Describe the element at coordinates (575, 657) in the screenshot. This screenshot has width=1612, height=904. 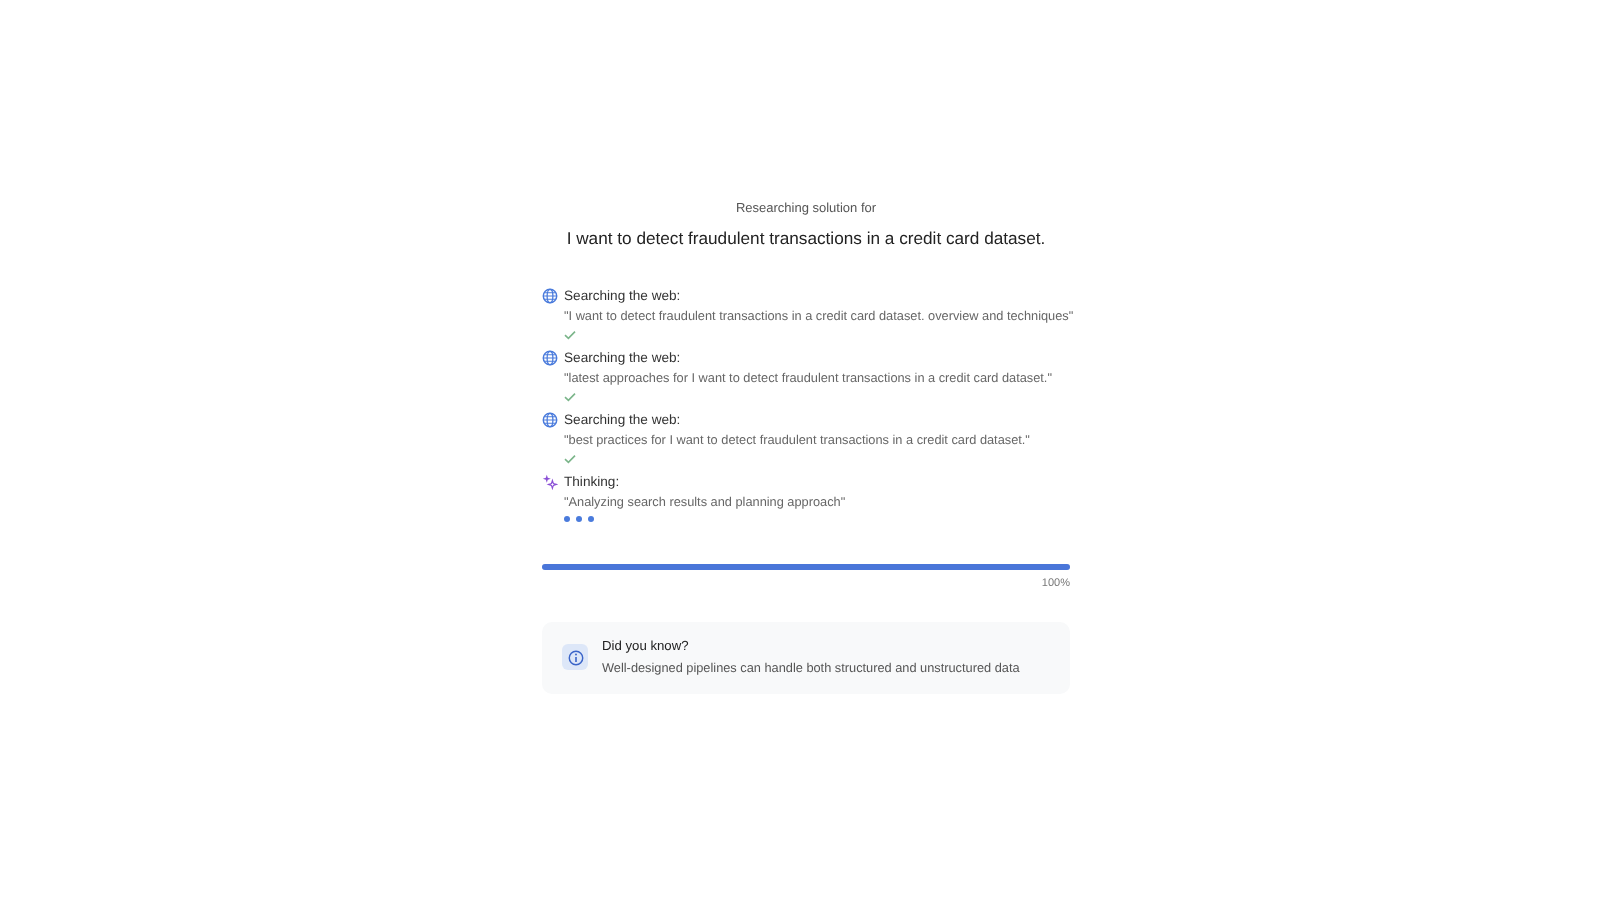
I see `info-icon` at that location.